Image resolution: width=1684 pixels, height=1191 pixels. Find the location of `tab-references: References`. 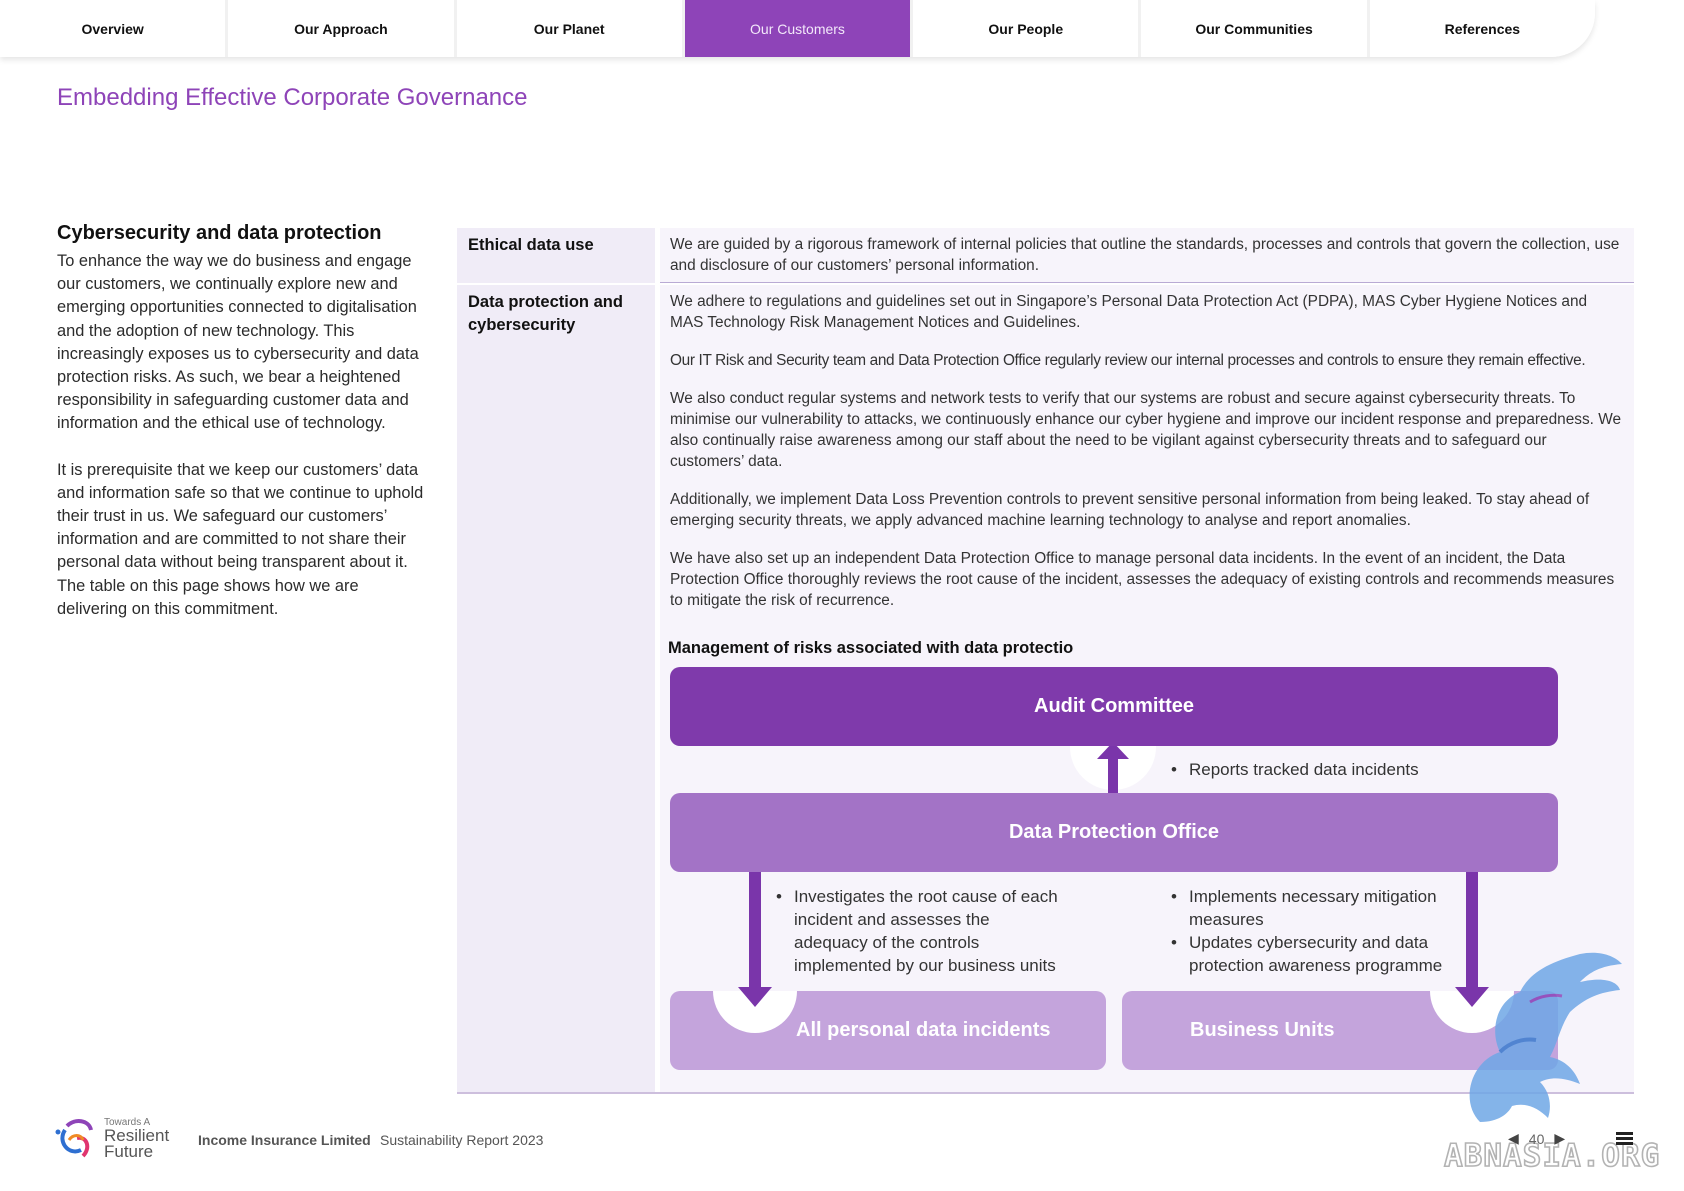

tab-references: References is located at coordinates (1482, 28).